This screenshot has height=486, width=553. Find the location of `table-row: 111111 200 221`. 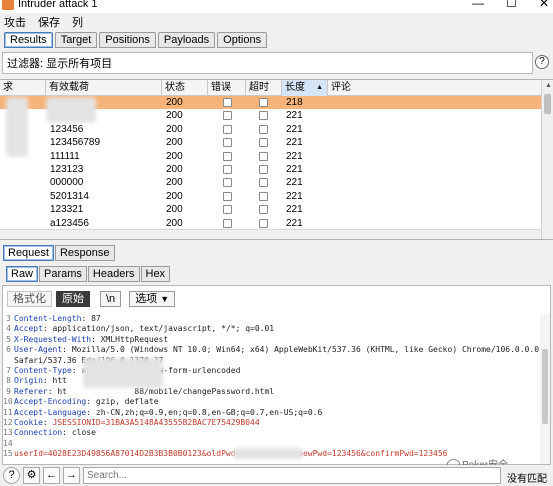

table-row: 111111 200 221 is located at coordinates (270, 156).